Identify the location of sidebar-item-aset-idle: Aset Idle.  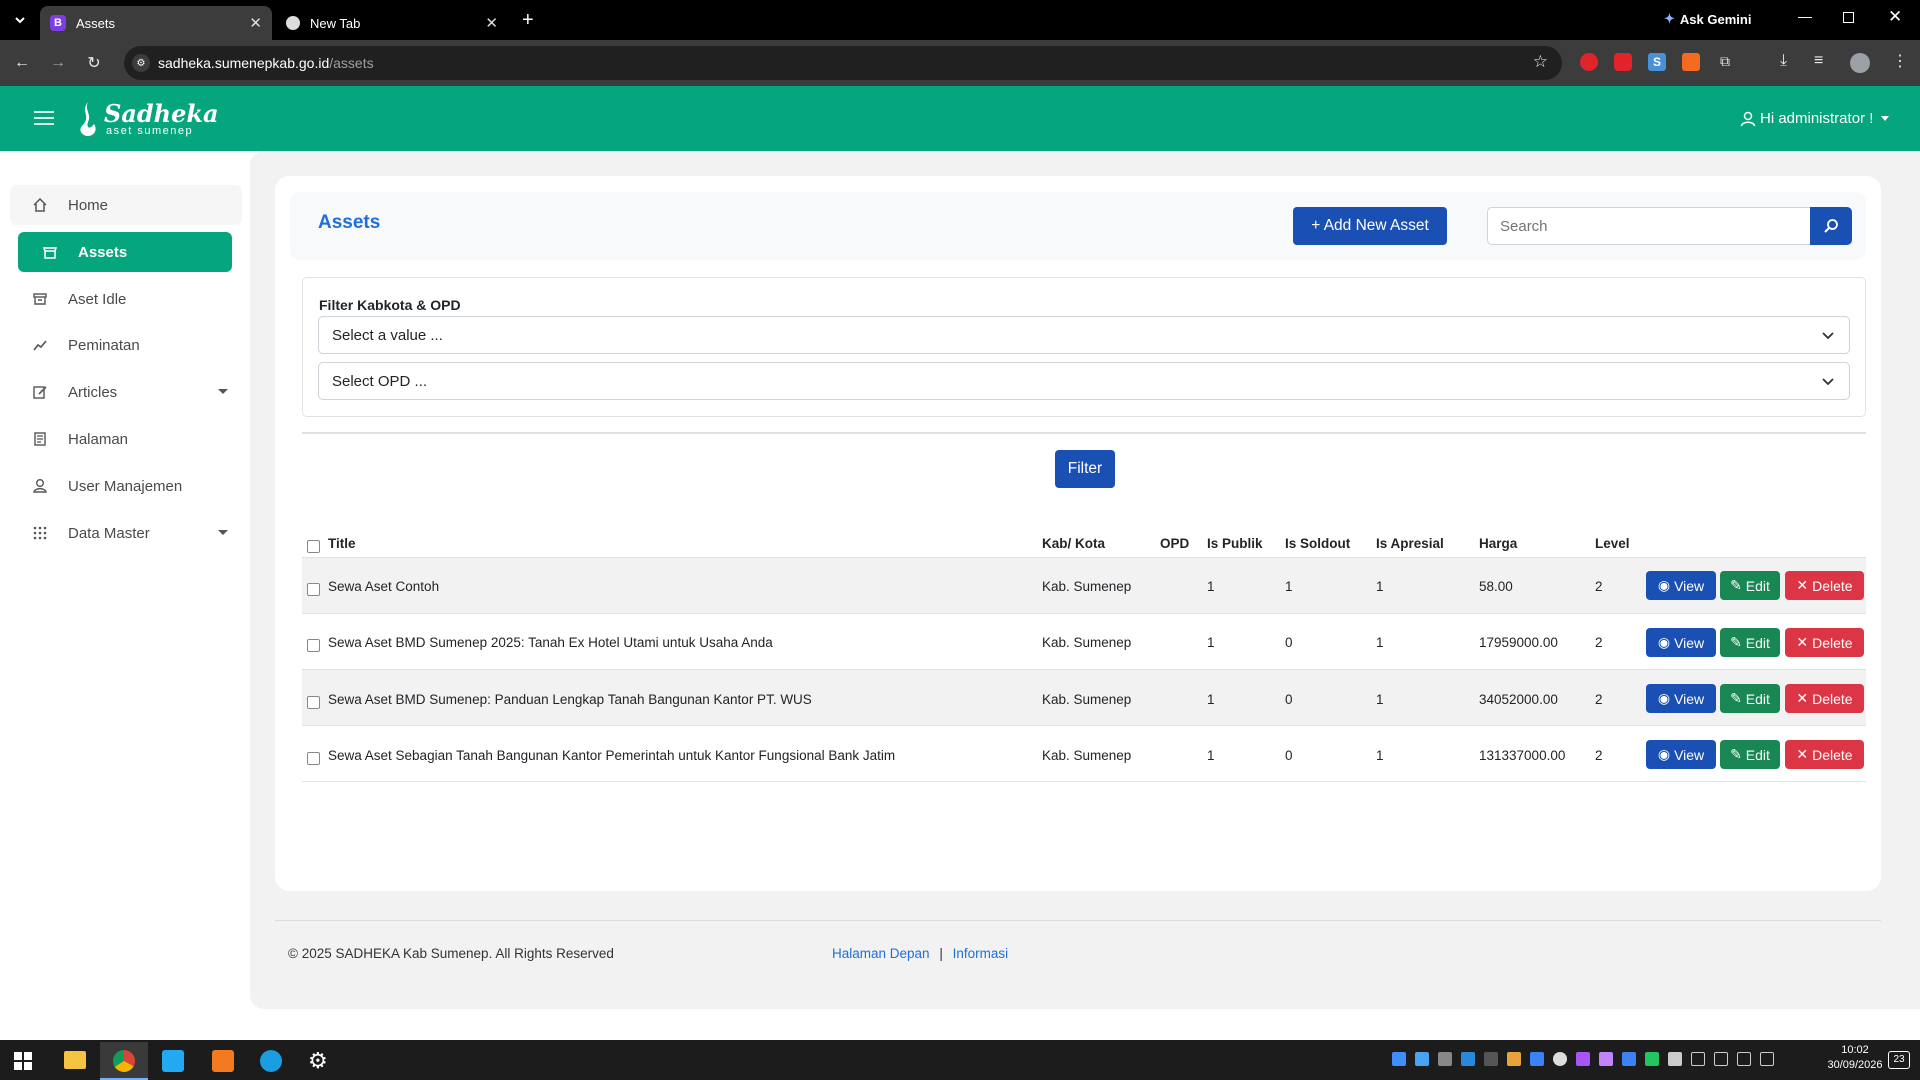
(126, 299).